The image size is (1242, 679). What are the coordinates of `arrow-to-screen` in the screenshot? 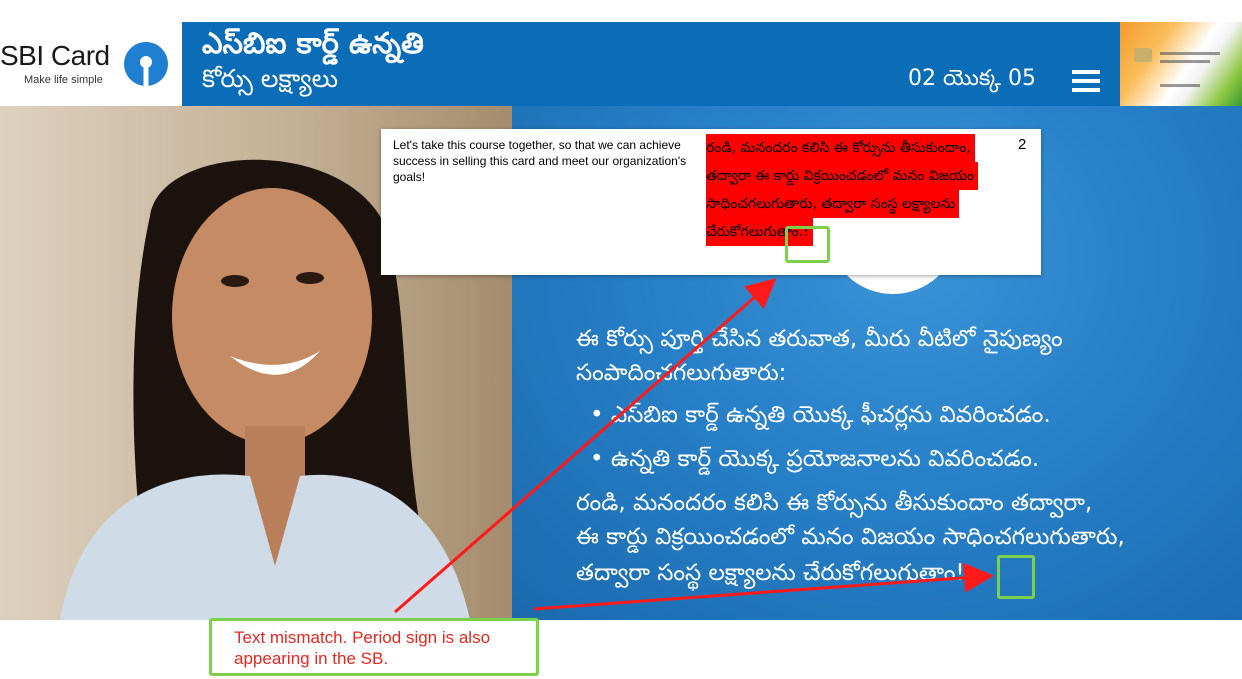 It's located at (763, 586).